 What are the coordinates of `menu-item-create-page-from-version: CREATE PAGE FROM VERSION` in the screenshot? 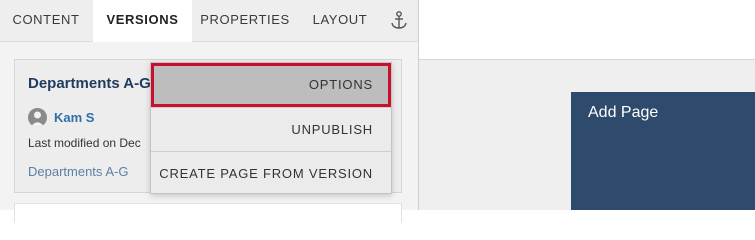 It's located at (271, 173).